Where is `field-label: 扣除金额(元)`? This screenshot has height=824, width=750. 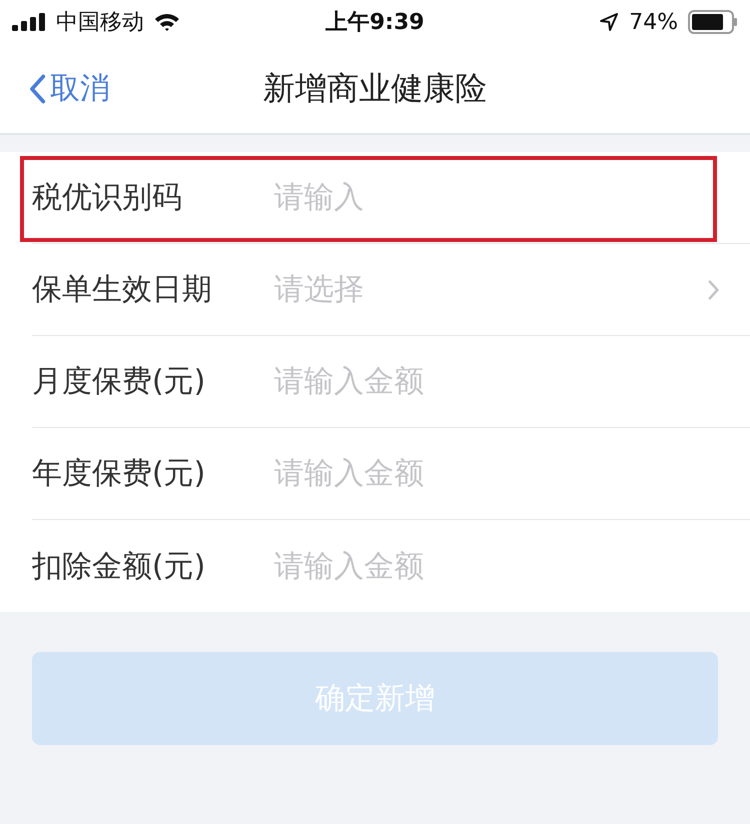 field-label: 扣除金额(元) is located at coordinates (119, 567).